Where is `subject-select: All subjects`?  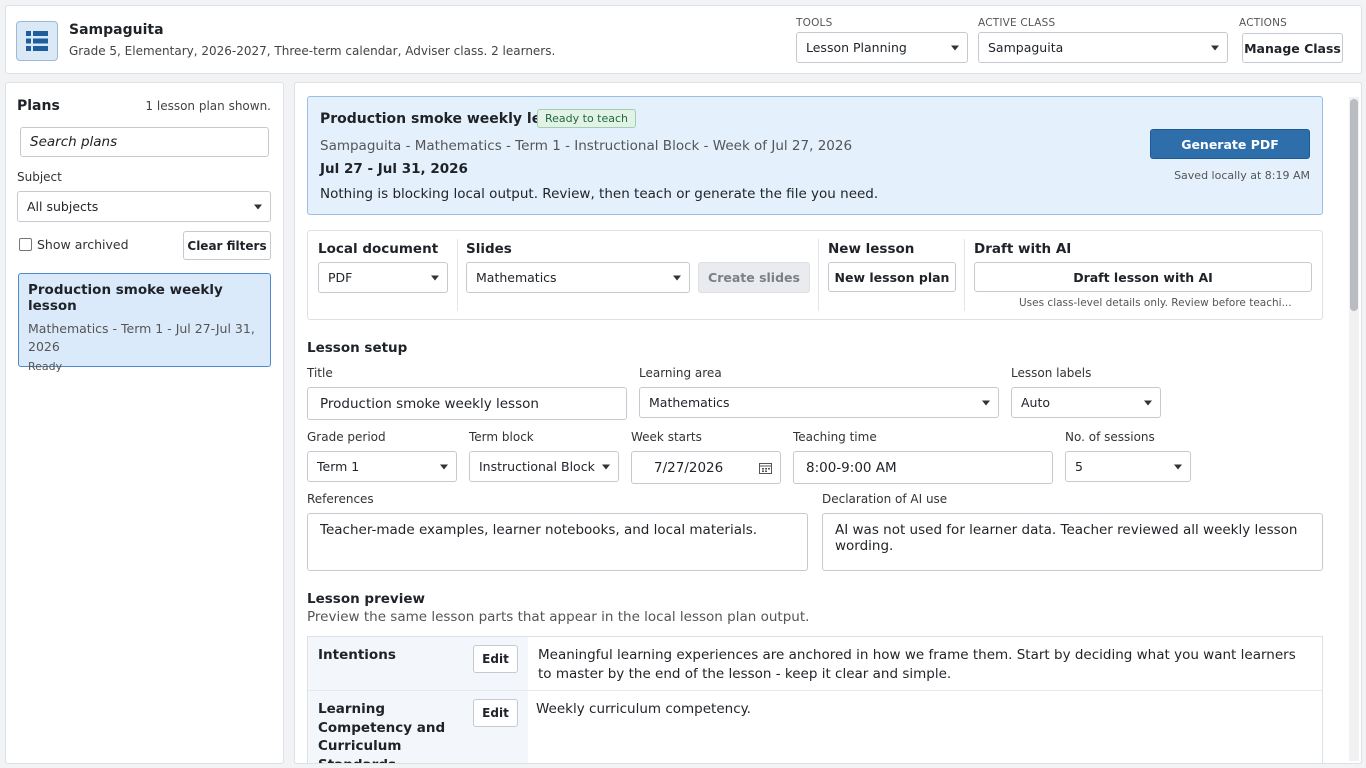
subject-select: All subjects is located at coordinates (144, 206).